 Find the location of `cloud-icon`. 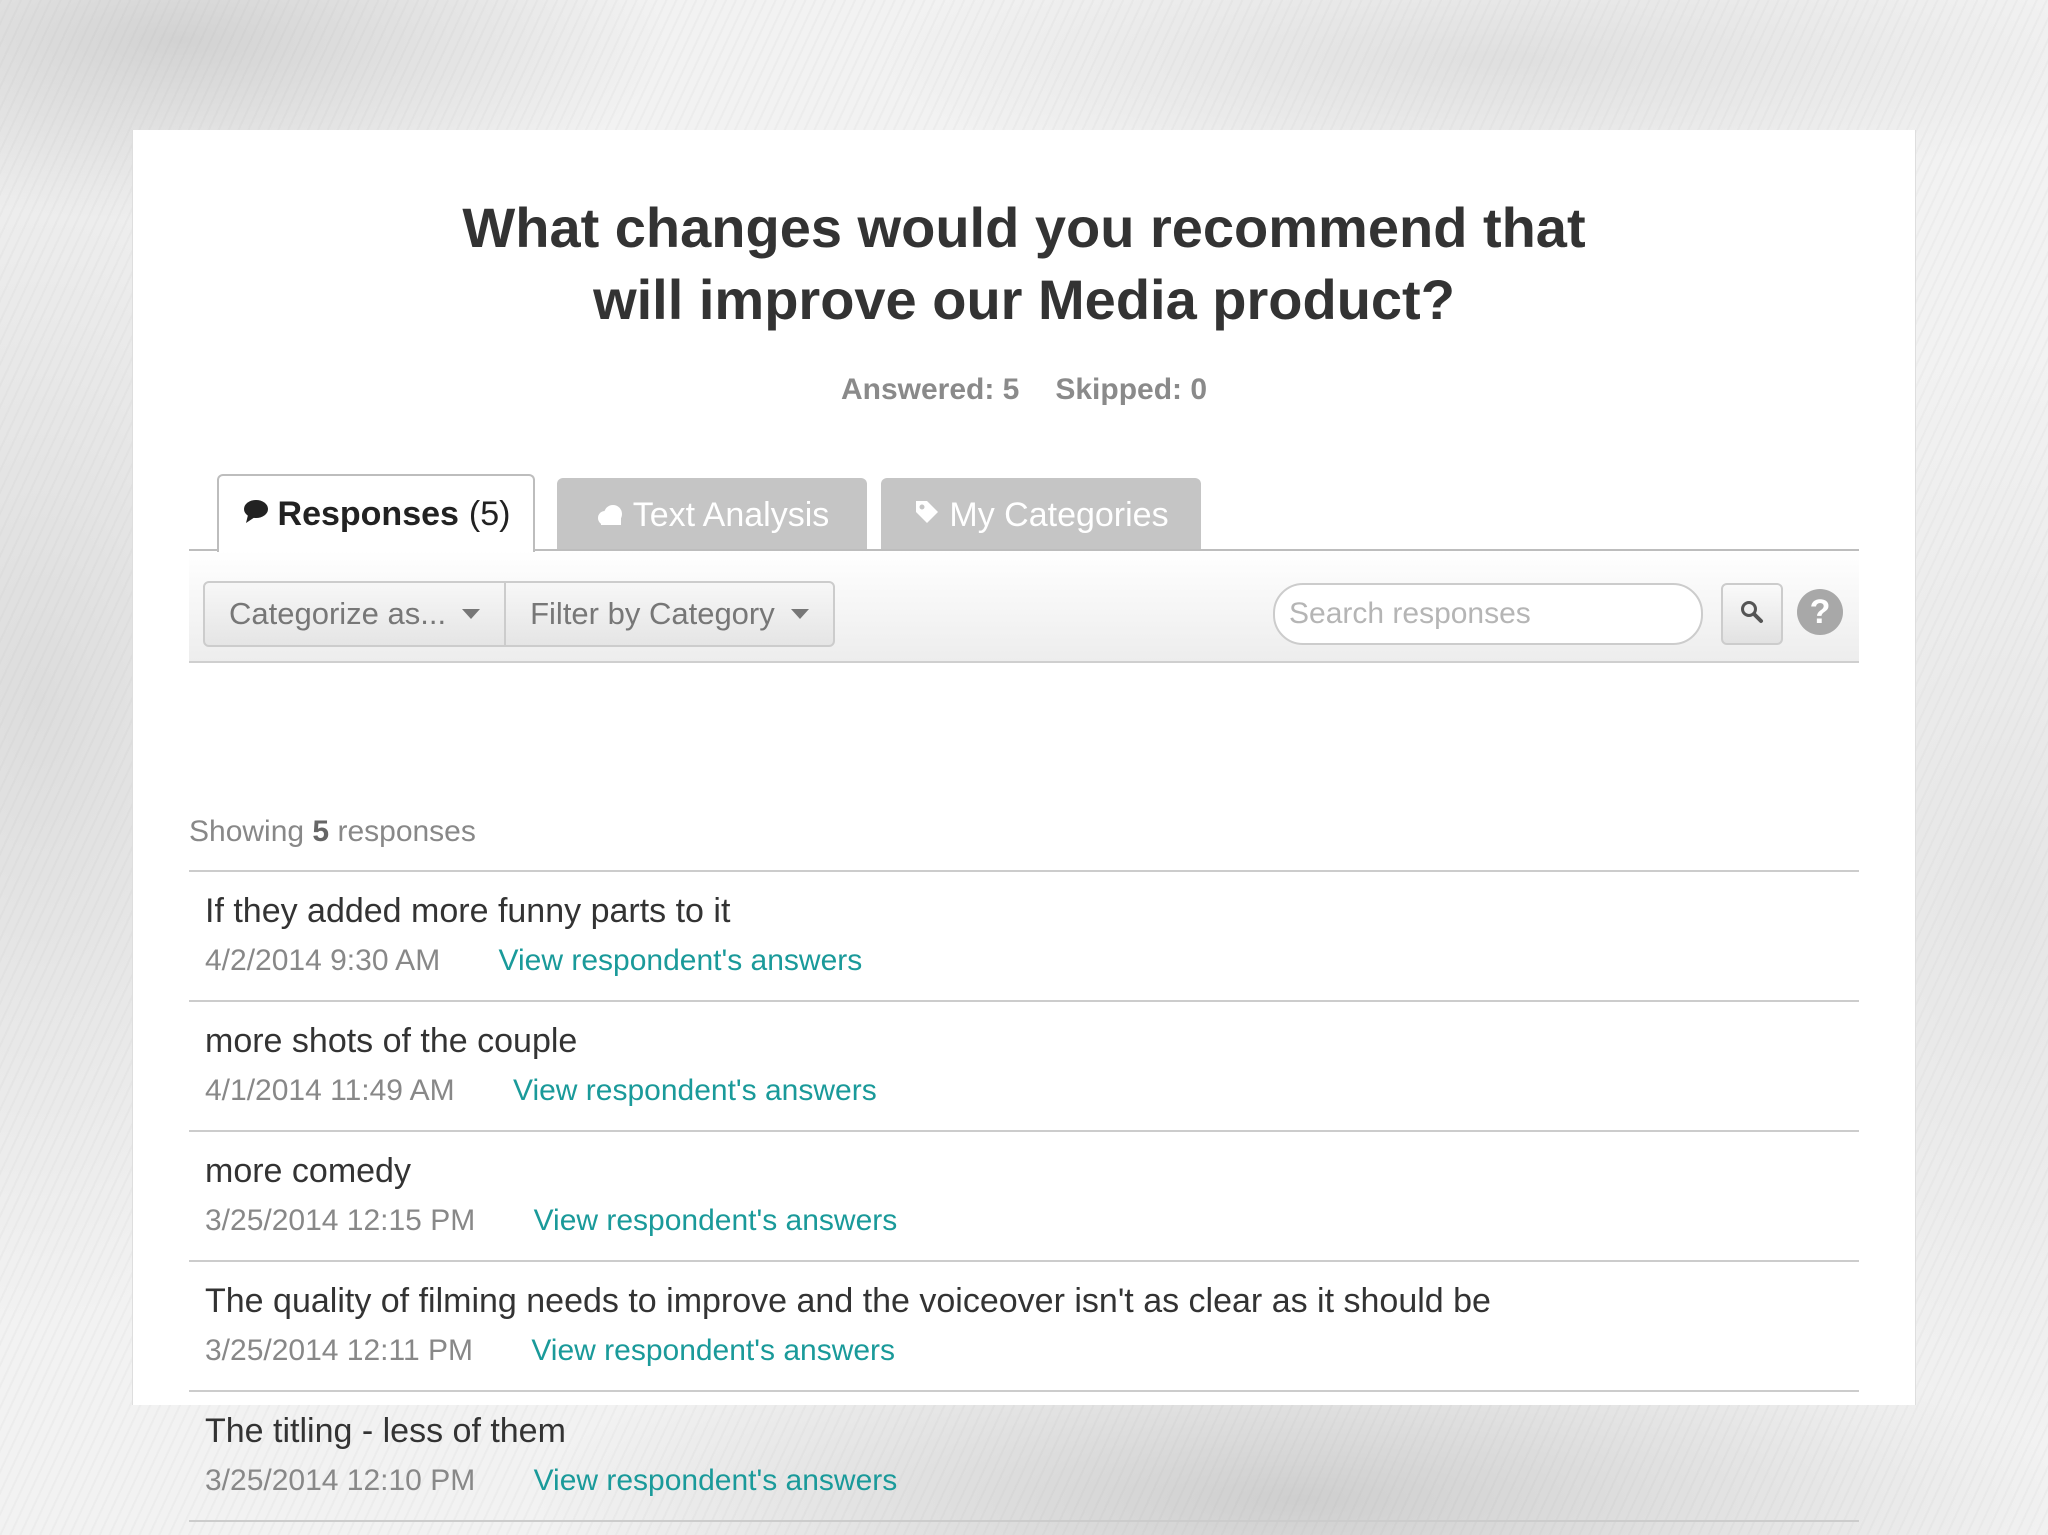

cloud-icon is located at coordinates (610, 515).